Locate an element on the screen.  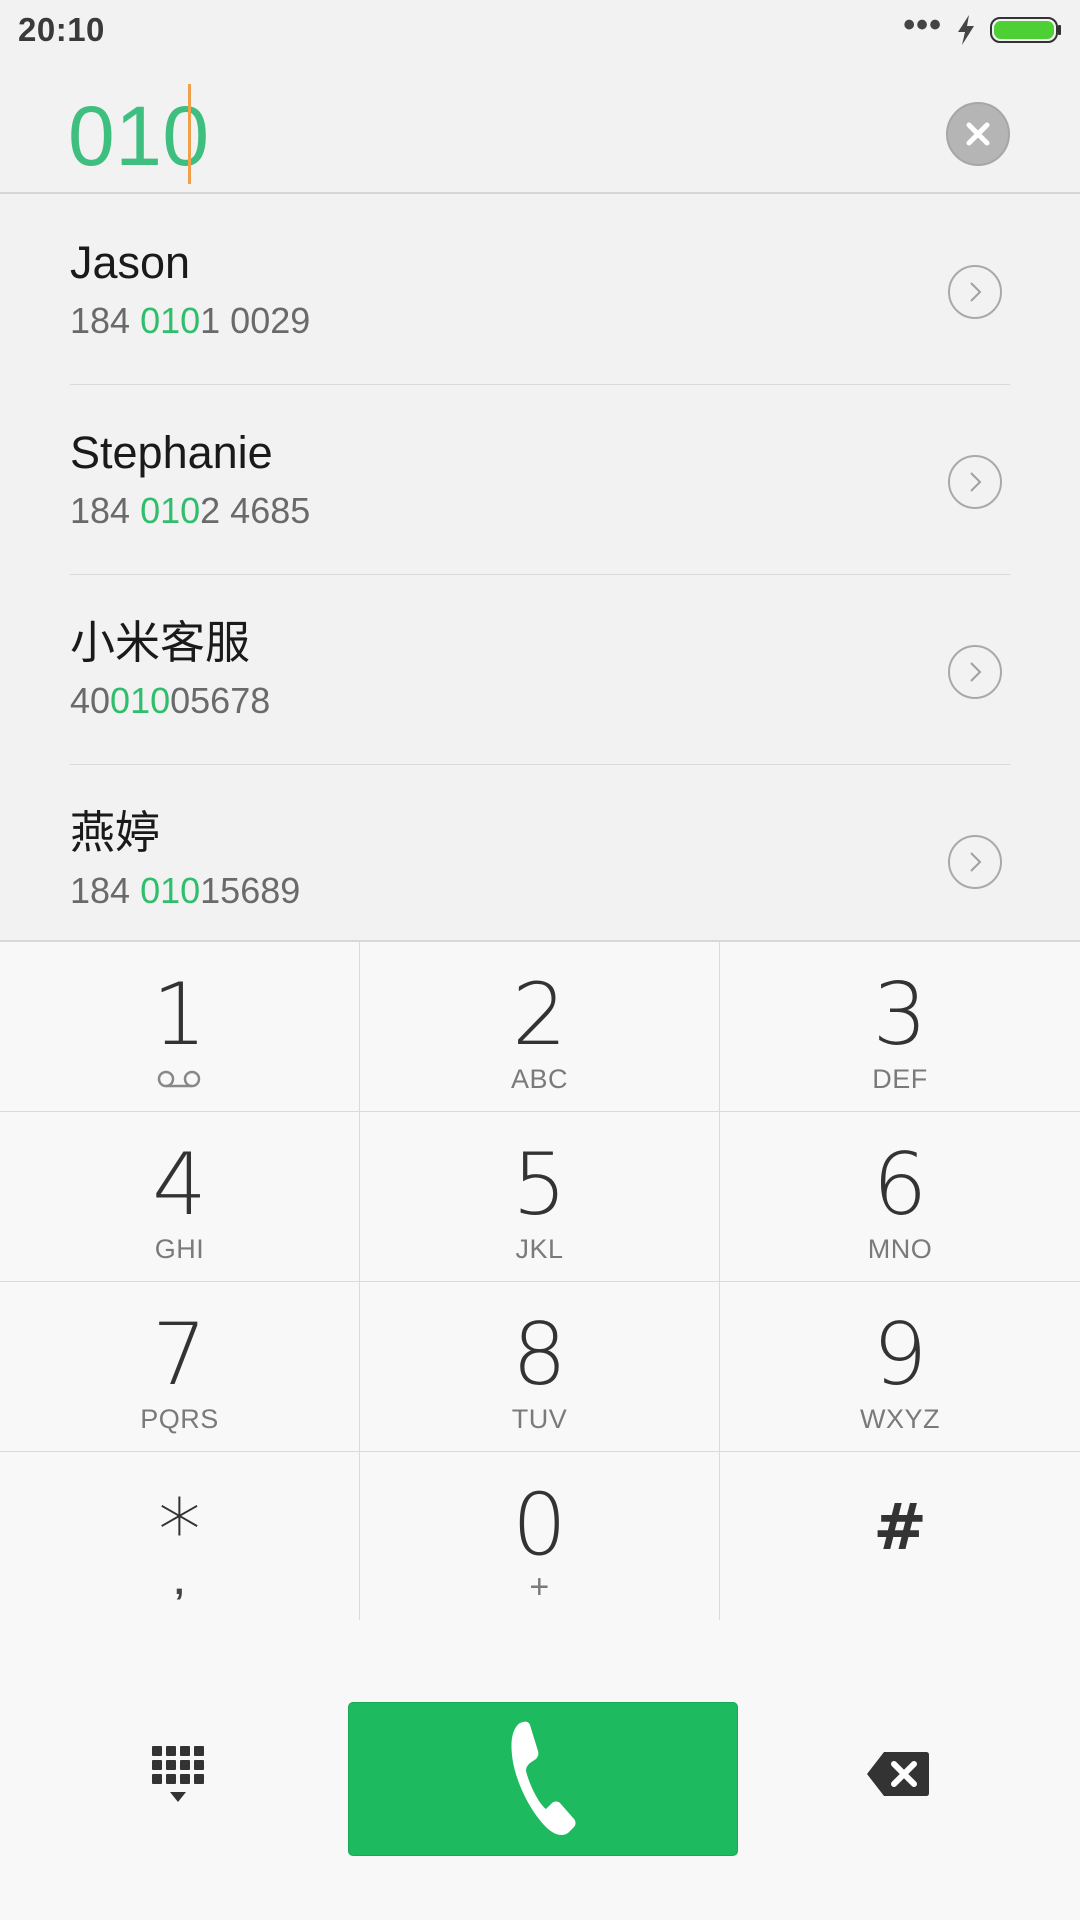
key-letters: , is located at coordinates (179, 1581).